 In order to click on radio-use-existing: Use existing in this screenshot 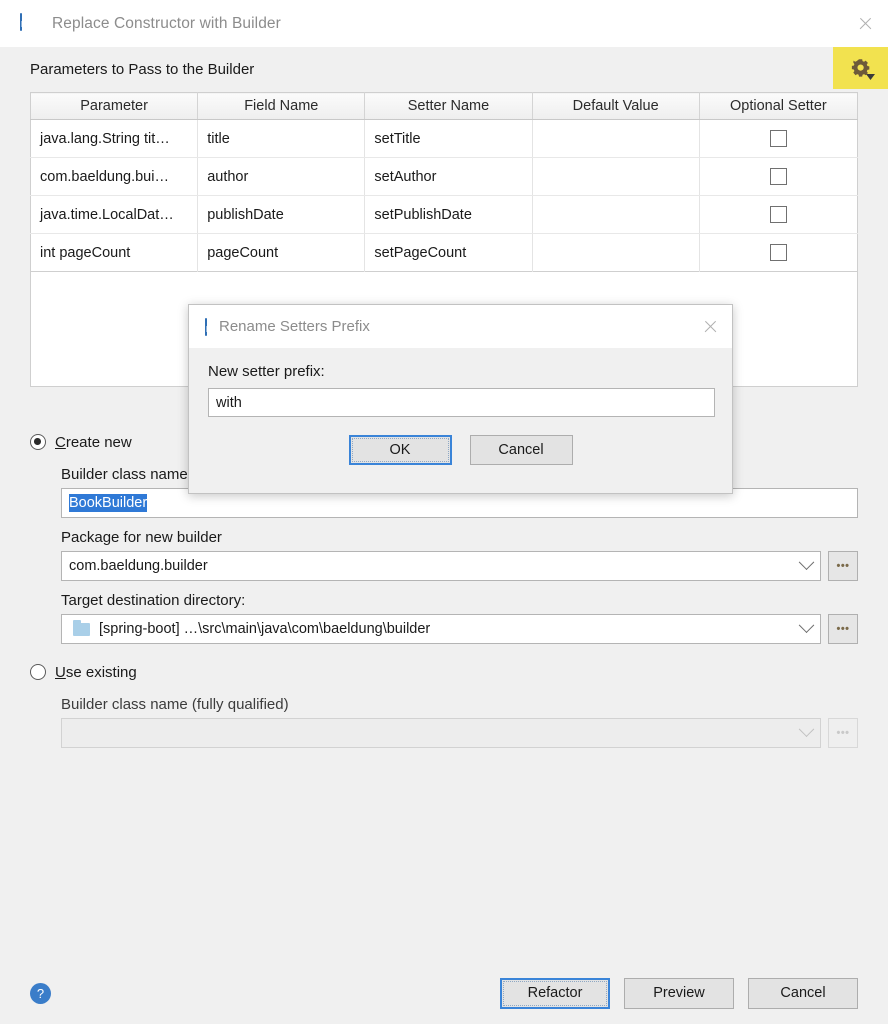, I will do `click(444, 672)`.